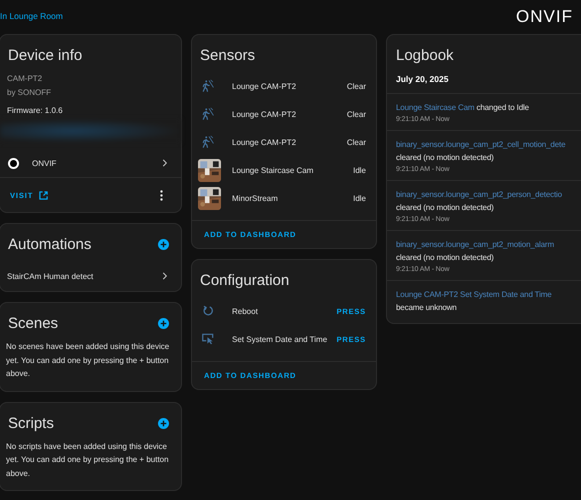  Describe the element at coordinates (245, 280) in the screenshot. I see `card-title: Configuration` at that location.